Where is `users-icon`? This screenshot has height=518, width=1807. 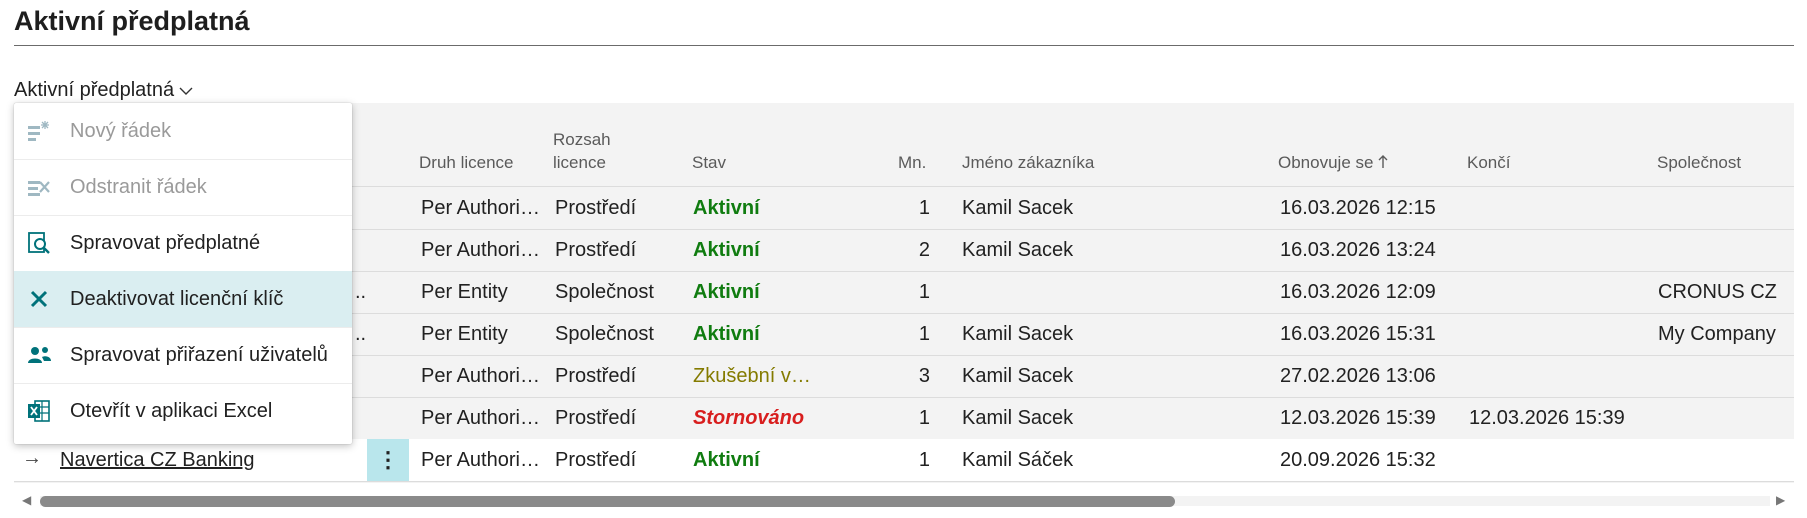 users-icon is located at coordinates (39, 355).